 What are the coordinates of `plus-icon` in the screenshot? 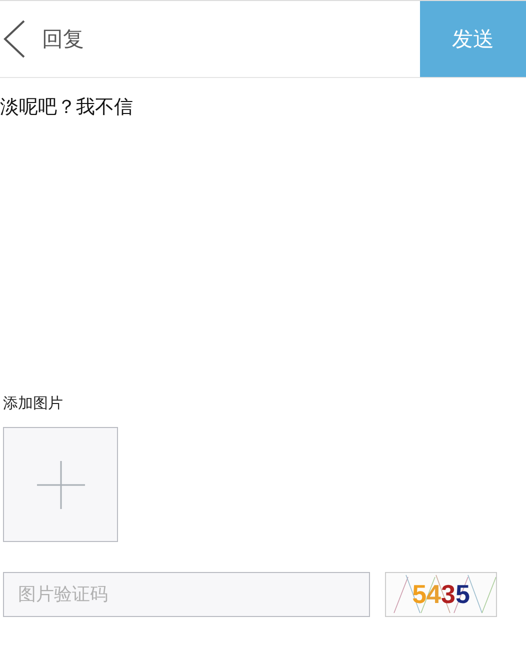 It's located at (60, 484).